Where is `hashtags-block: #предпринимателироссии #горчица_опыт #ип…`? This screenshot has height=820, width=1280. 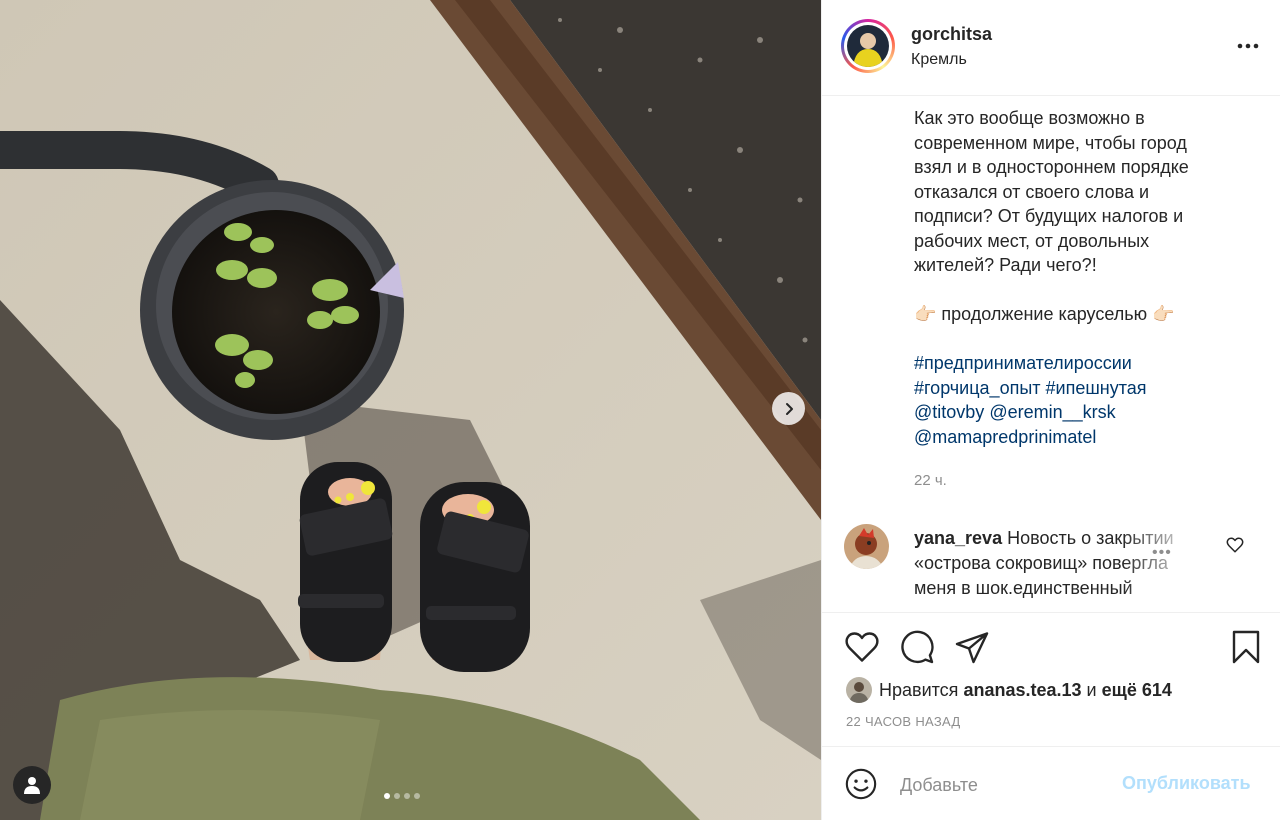
hashtags-block: #предпринимателироссии #горчица_опыт #ип… is located at coordinates (1079, 400).